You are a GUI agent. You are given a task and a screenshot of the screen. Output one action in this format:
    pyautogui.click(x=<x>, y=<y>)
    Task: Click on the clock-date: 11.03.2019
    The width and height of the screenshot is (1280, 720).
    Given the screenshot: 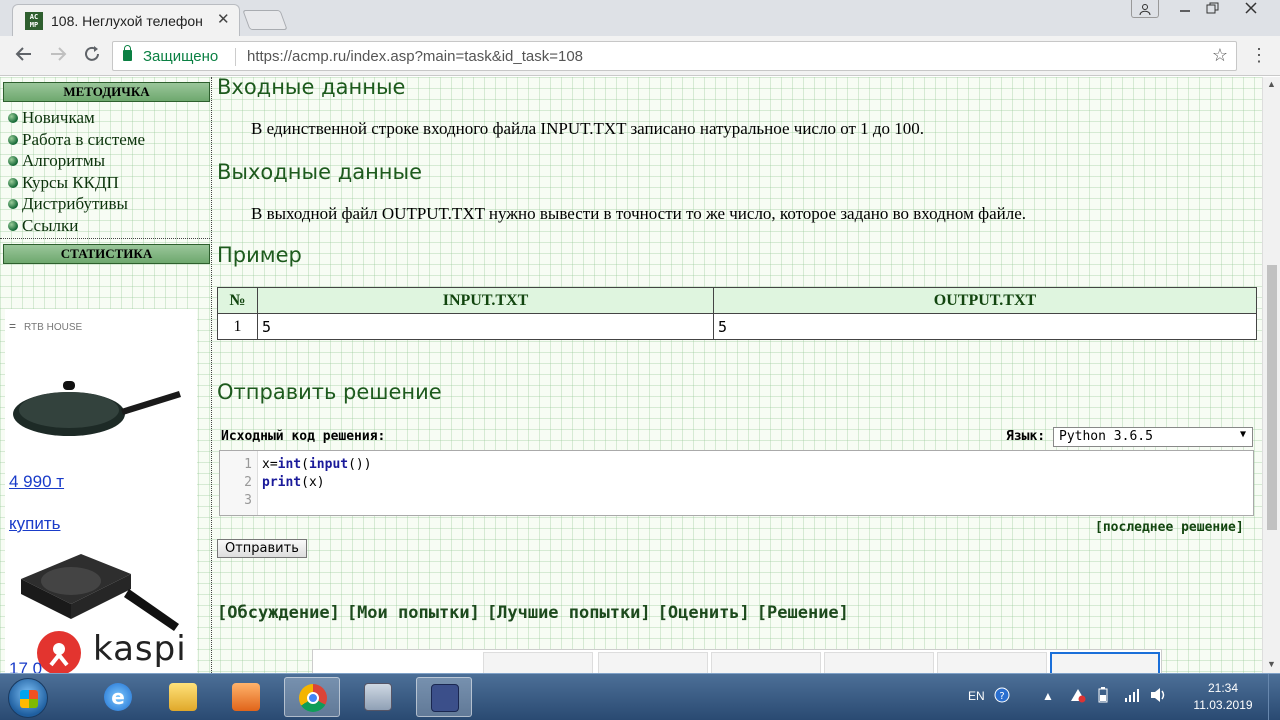 What is the action you would take?
    pyautogui.click(x=1223, y=705)
    